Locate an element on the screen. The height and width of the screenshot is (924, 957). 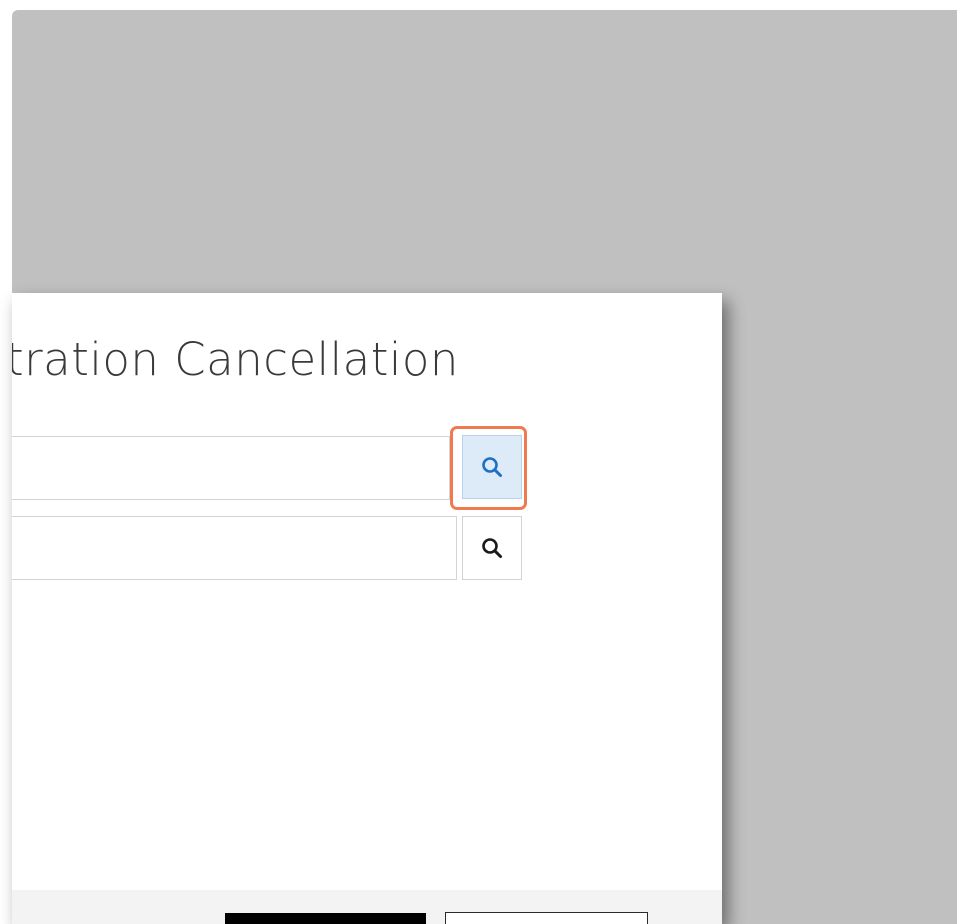
primary-action-button is located at coordinates (325, 918).